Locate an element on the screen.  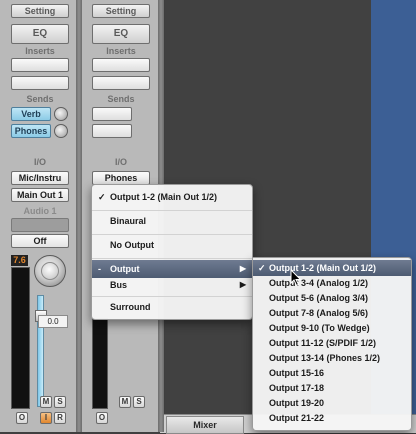
submenu-item-label: Output 17-18 is located at coordinates (297, 388).